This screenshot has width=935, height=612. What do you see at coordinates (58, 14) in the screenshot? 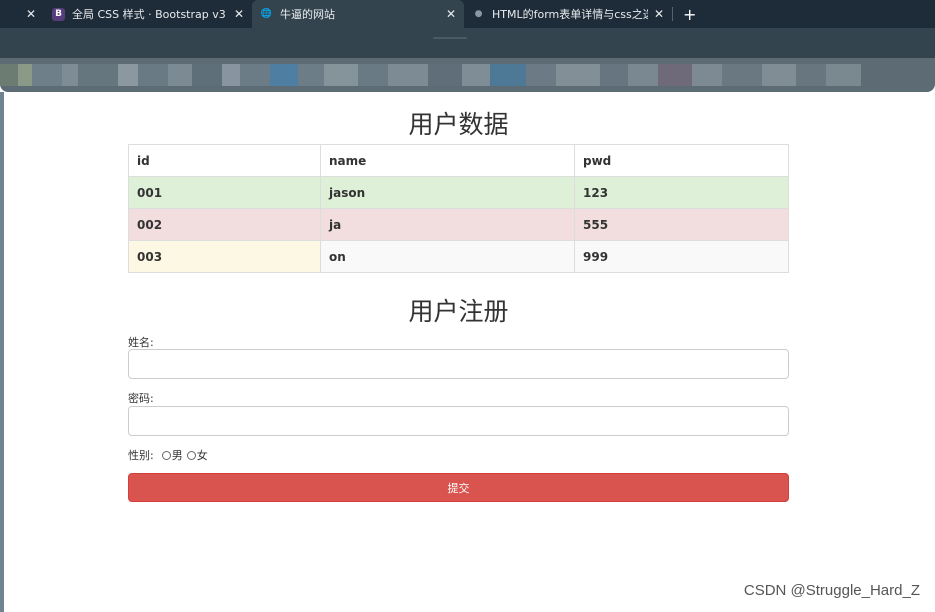
I see `bootstrap-icon: B` at bounding box center [58, 14].